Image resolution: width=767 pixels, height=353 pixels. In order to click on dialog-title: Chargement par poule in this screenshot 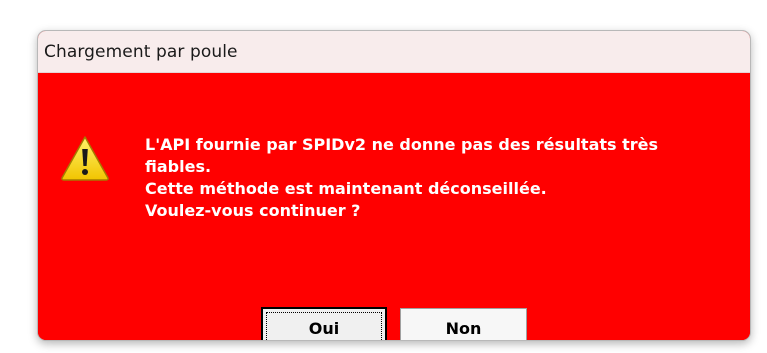, I will do `click(141, 51)`.